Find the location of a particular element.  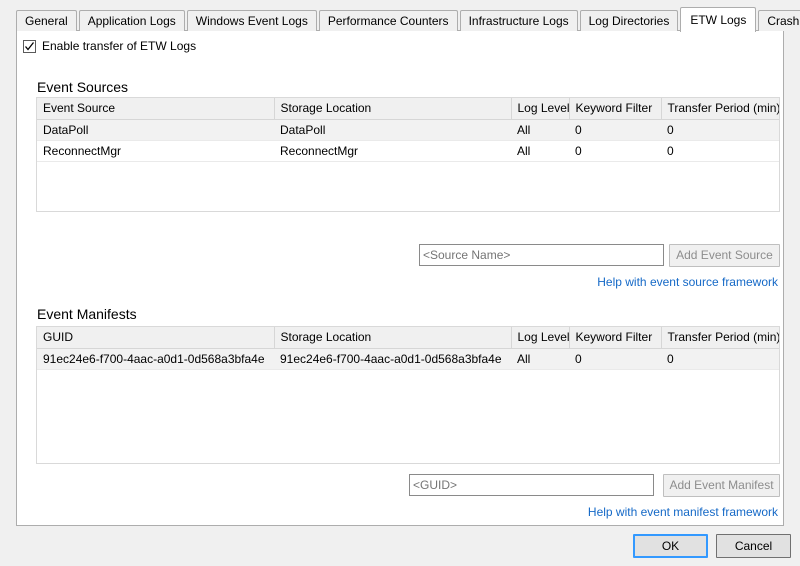

source-name-input is located at coordinates (541, 255).